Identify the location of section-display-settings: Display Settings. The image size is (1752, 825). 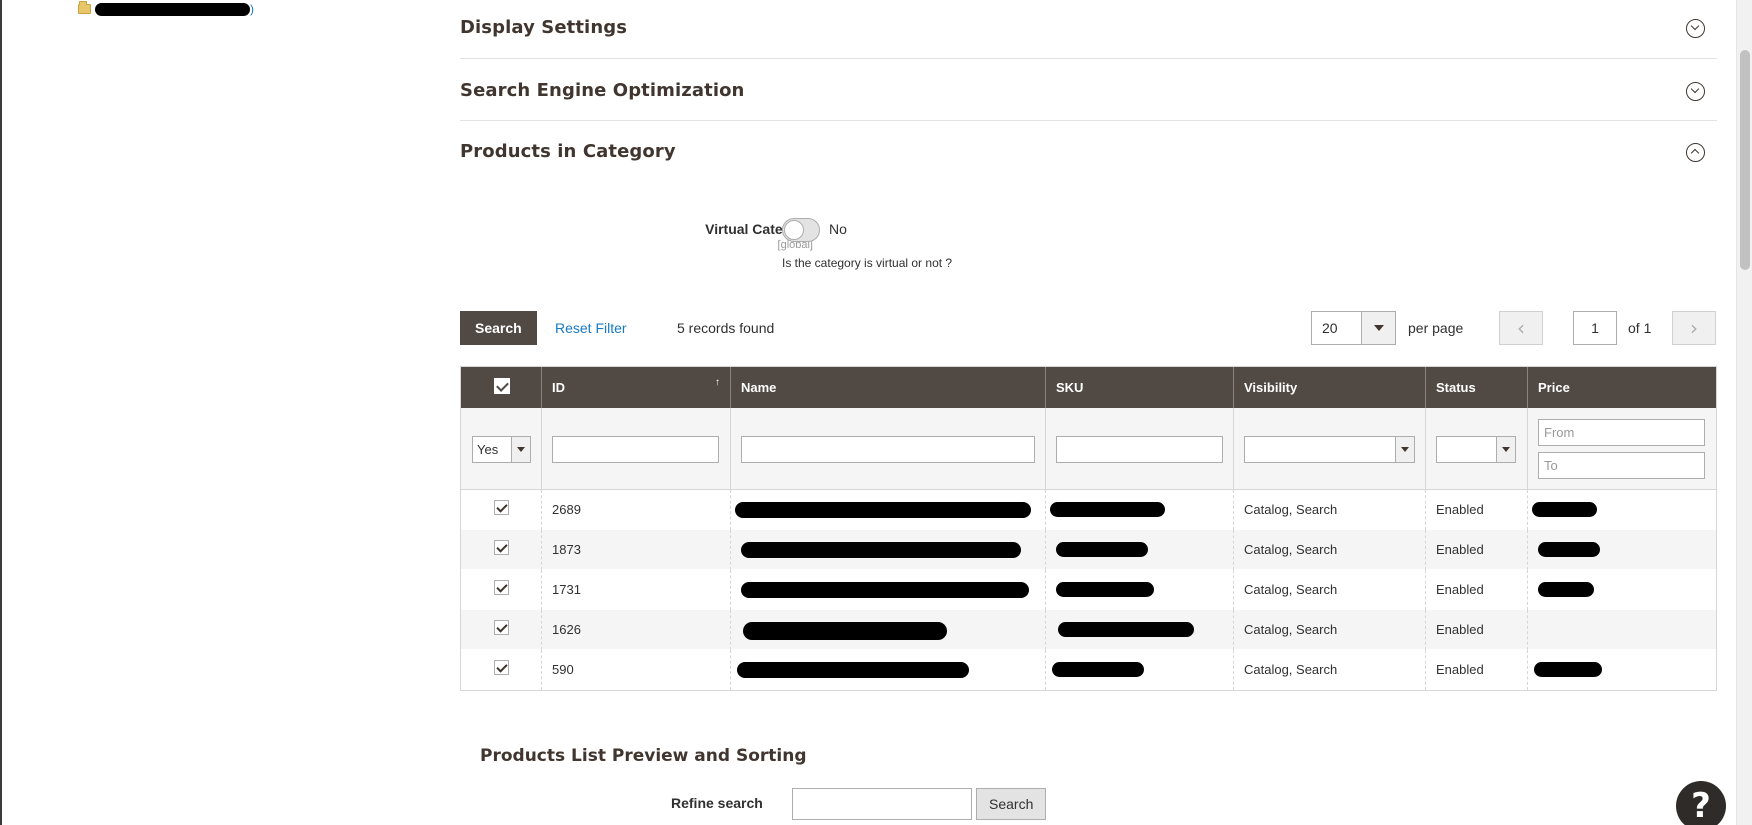
(1088, 29).